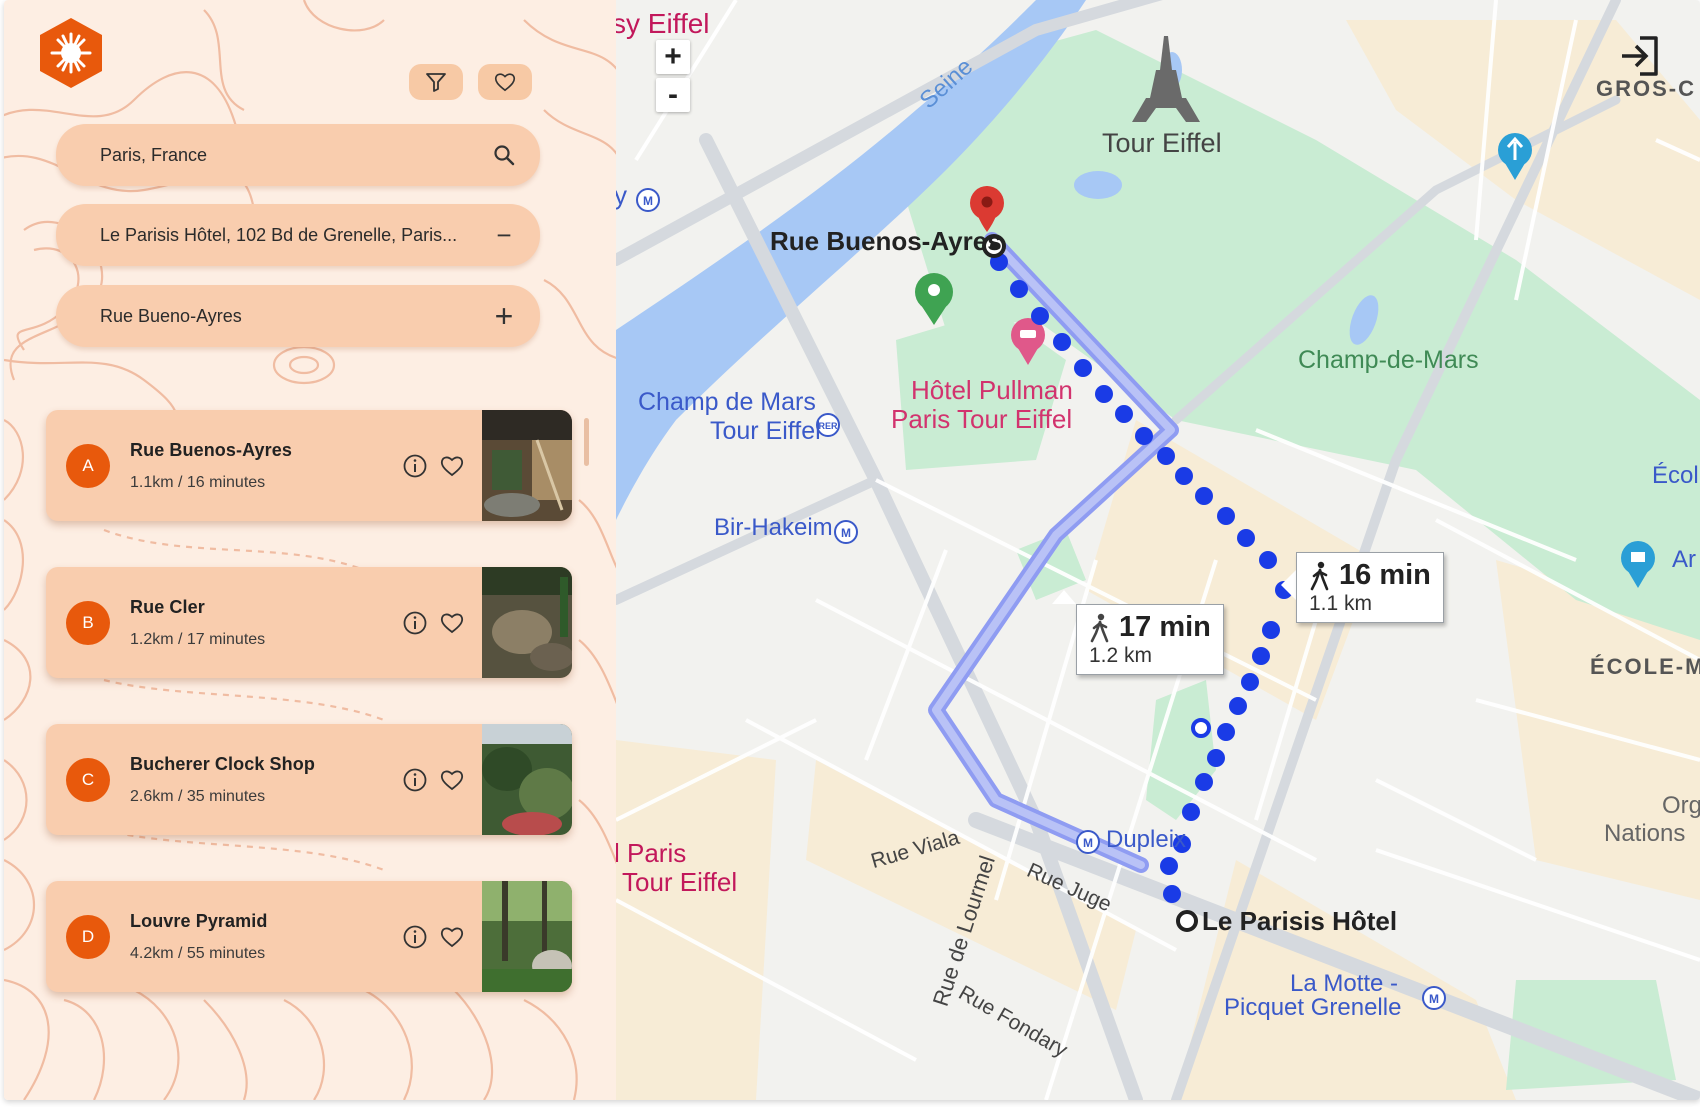 The width and height of the screenshot is (1700, 1107). What do you see at coordinates (153, 155) in the screenshot?
I see `search-input: Paris, France` at bounding box center [153, 155].